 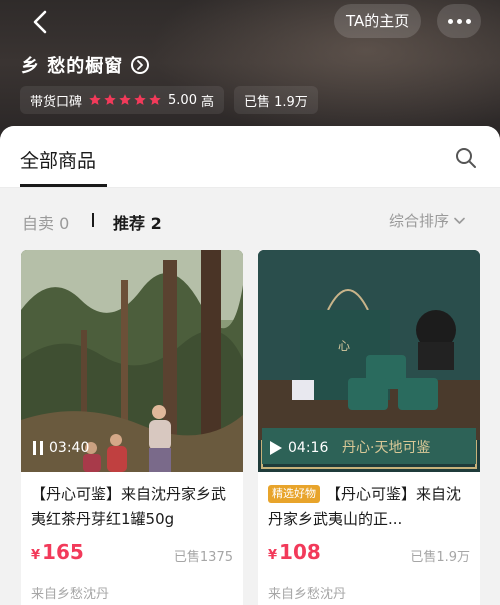 I want to click on rating-pill: 带货口碑 5.00 高, so click(x=122, y=100).